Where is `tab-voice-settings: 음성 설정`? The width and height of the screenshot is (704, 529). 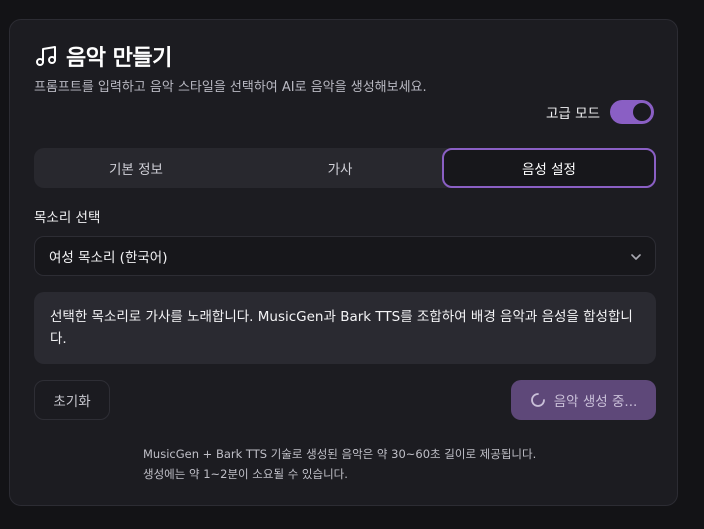 tab-voice-settings: 음성 설정 is located at coordinates (549, 168).